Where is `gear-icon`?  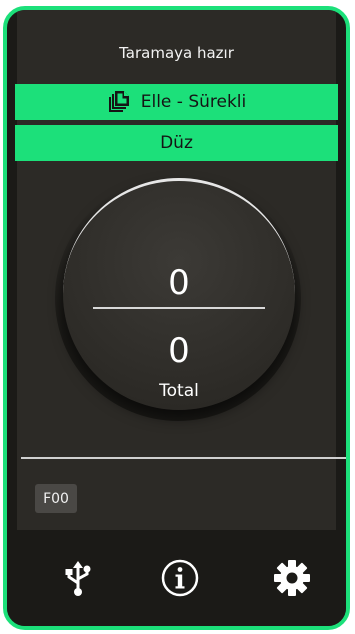 gear-icon is located at coordinates (292, 580).